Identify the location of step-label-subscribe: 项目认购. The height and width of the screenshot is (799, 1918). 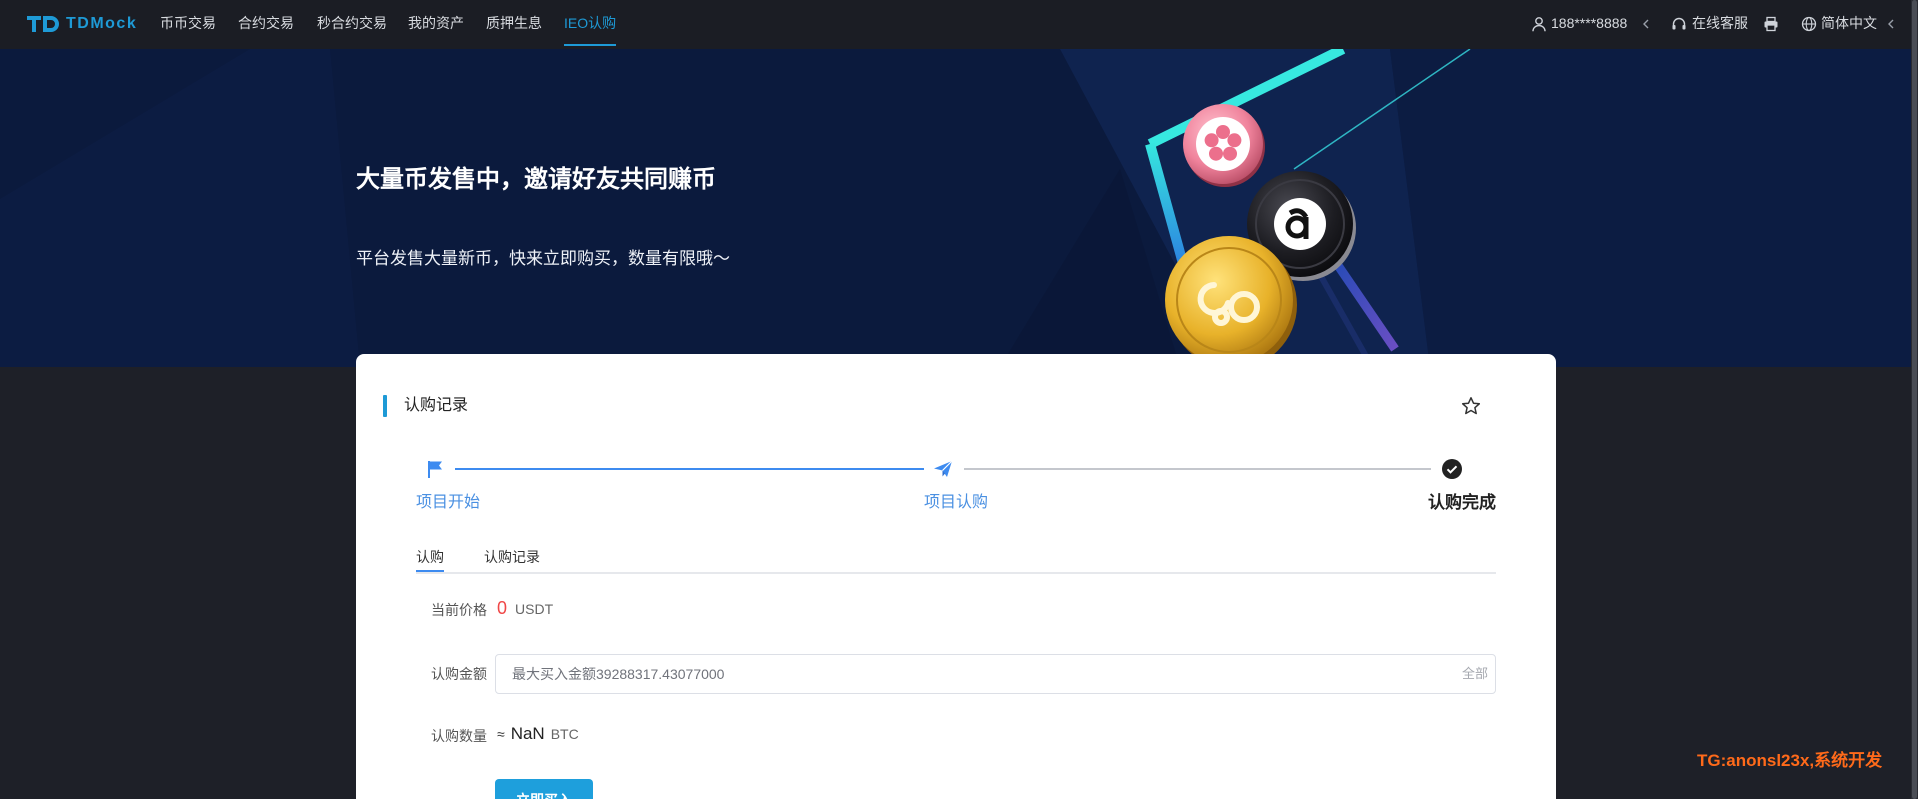
(956, 502).